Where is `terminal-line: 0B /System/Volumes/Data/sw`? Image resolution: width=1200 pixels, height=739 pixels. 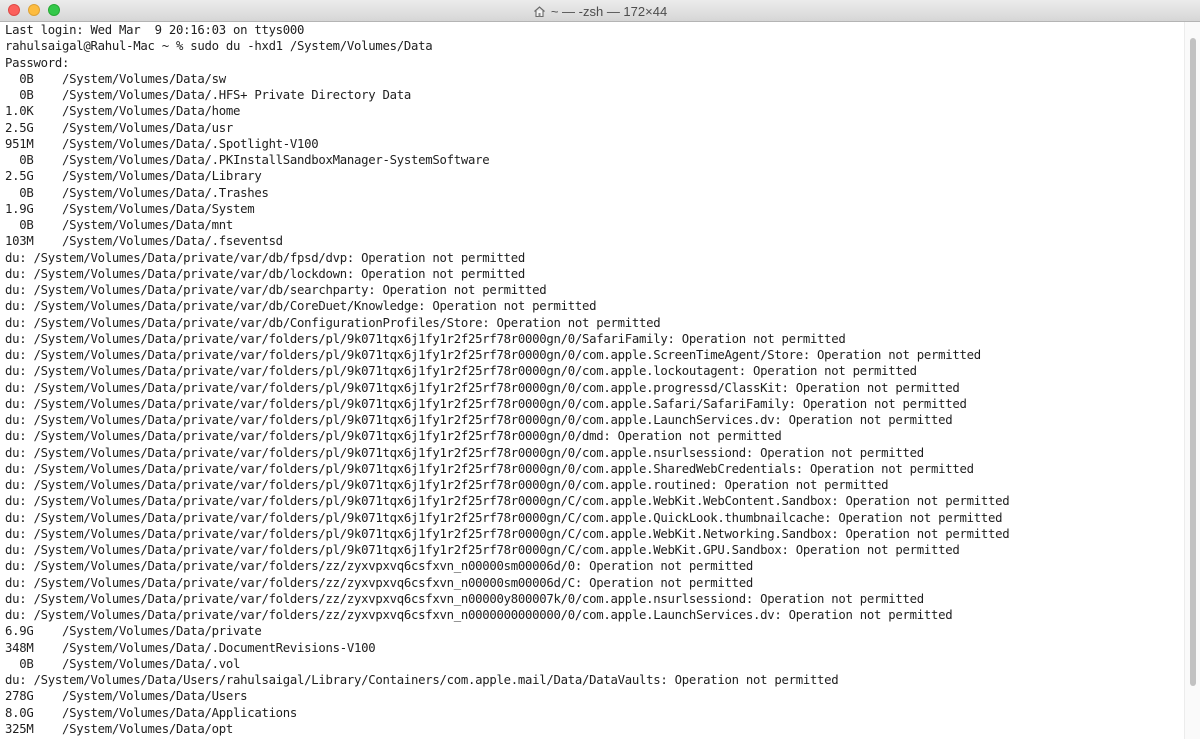 terminal-line: 0B /System/Volumes/Data/sw is located at coordinates (115, 78).